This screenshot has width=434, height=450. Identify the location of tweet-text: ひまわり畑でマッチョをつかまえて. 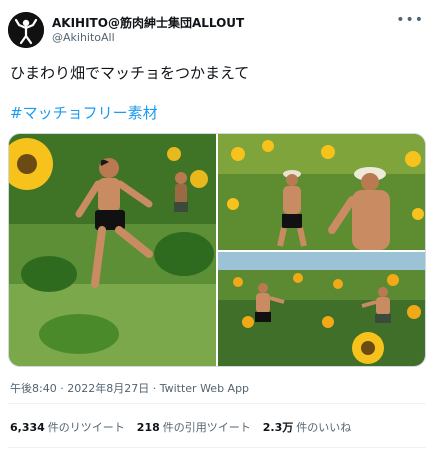
(130, 73).